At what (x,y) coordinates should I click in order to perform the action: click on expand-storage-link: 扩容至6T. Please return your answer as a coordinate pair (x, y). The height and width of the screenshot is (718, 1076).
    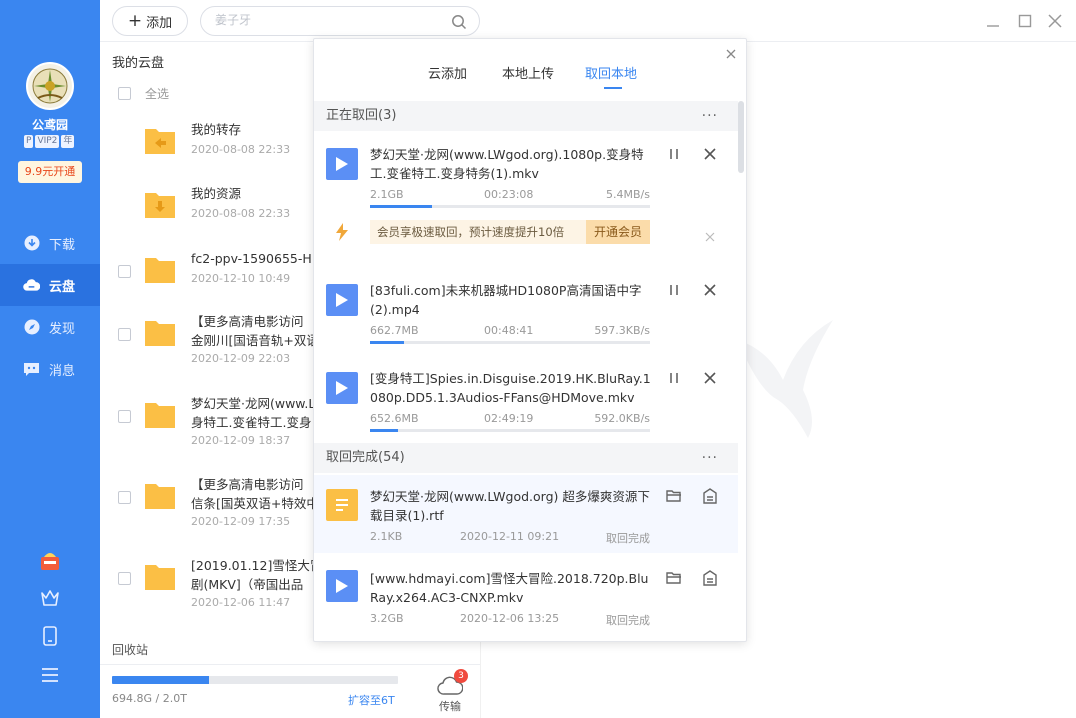
    Looking at the image, I should click on (371, 700).